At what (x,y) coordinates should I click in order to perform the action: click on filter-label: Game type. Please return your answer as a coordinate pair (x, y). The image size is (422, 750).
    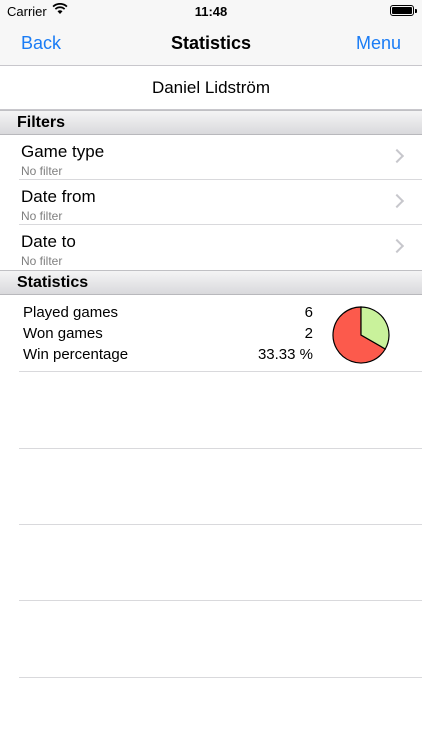
    Looking at the image, I should click on (63, 151).